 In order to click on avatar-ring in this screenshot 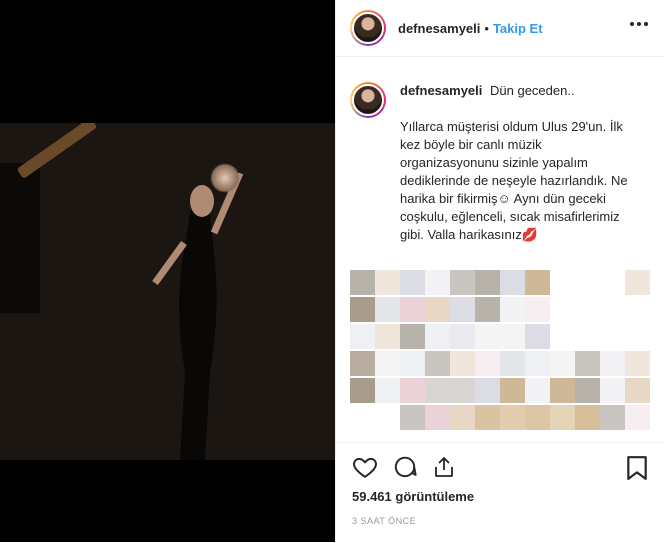, I will do `click(368, 28)`.